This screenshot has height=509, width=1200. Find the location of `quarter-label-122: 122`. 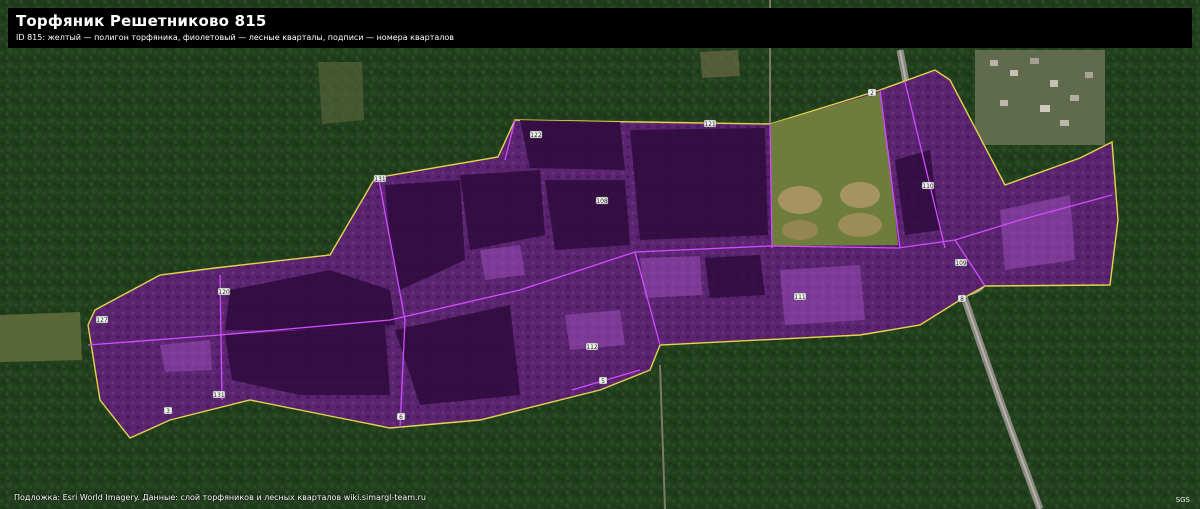

quarter-label-122: 122 is located at coordinates (536, 134).